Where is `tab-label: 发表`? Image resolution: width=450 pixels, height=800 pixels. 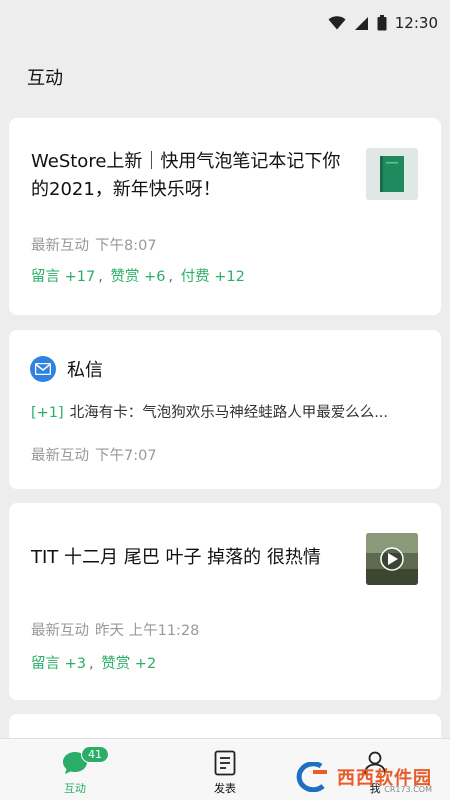
tab-label: 发表 is located at coordinates (225, 788).